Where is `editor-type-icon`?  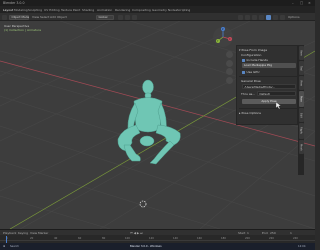 editor-type-icon is located at coordinates (4, 17).